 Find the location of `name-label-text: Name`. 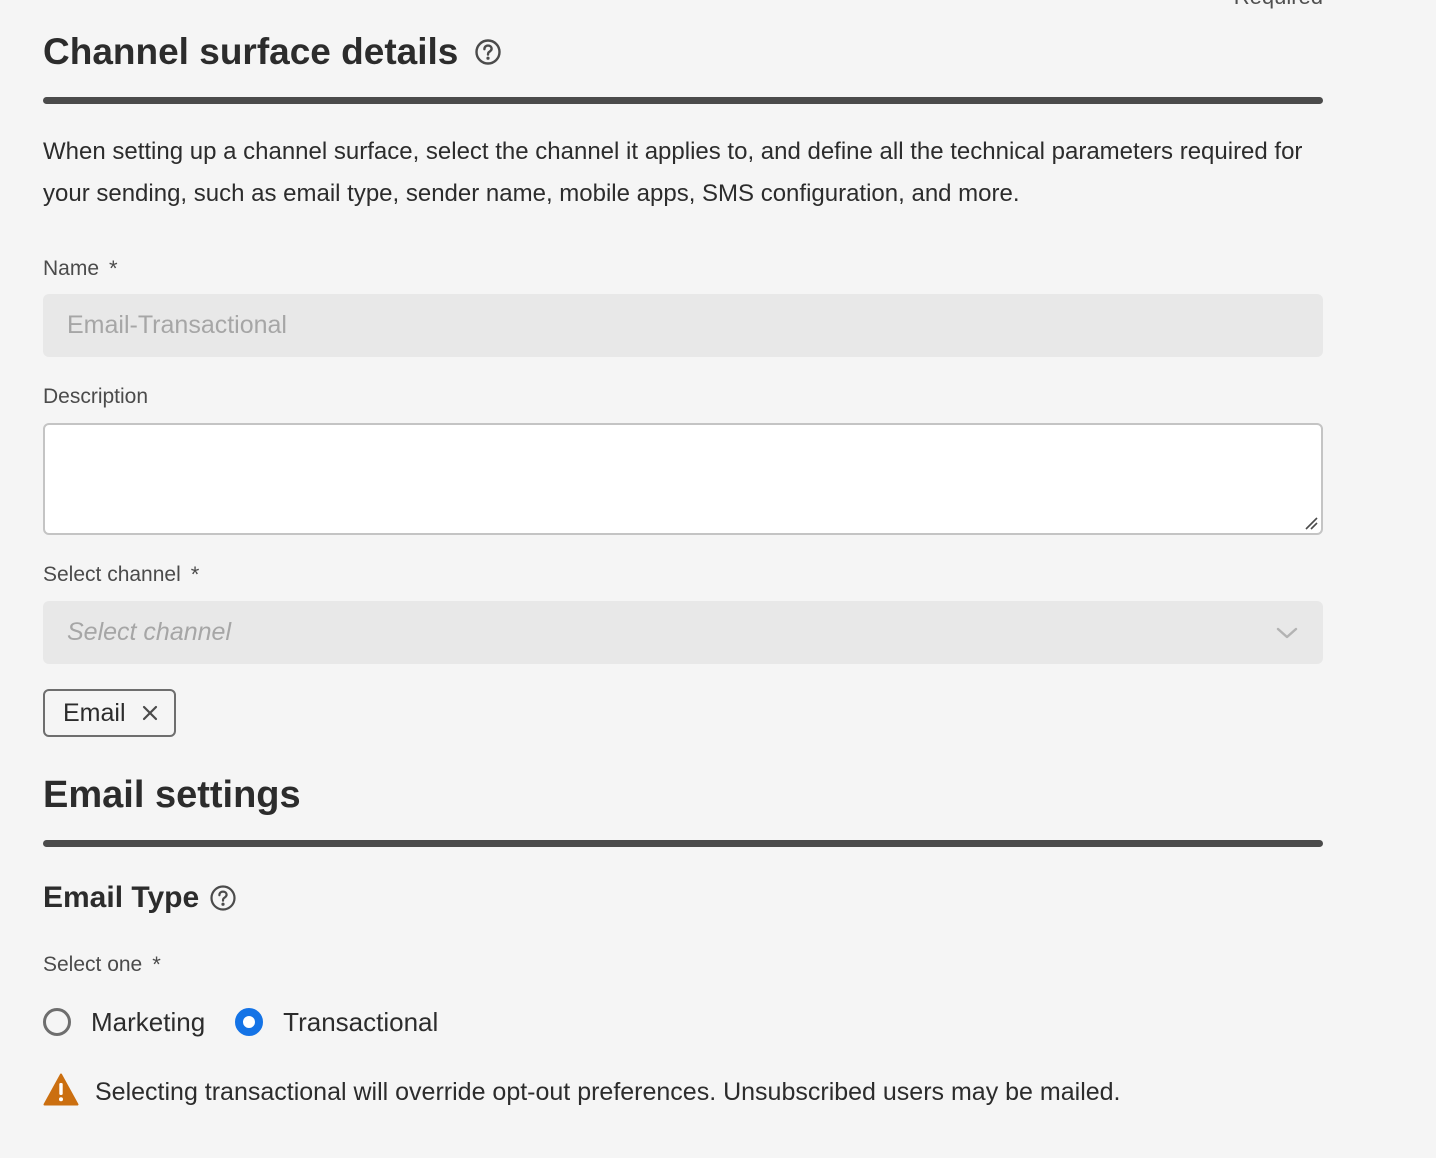

name-label-text: Name is located at coordinates (71, 268).